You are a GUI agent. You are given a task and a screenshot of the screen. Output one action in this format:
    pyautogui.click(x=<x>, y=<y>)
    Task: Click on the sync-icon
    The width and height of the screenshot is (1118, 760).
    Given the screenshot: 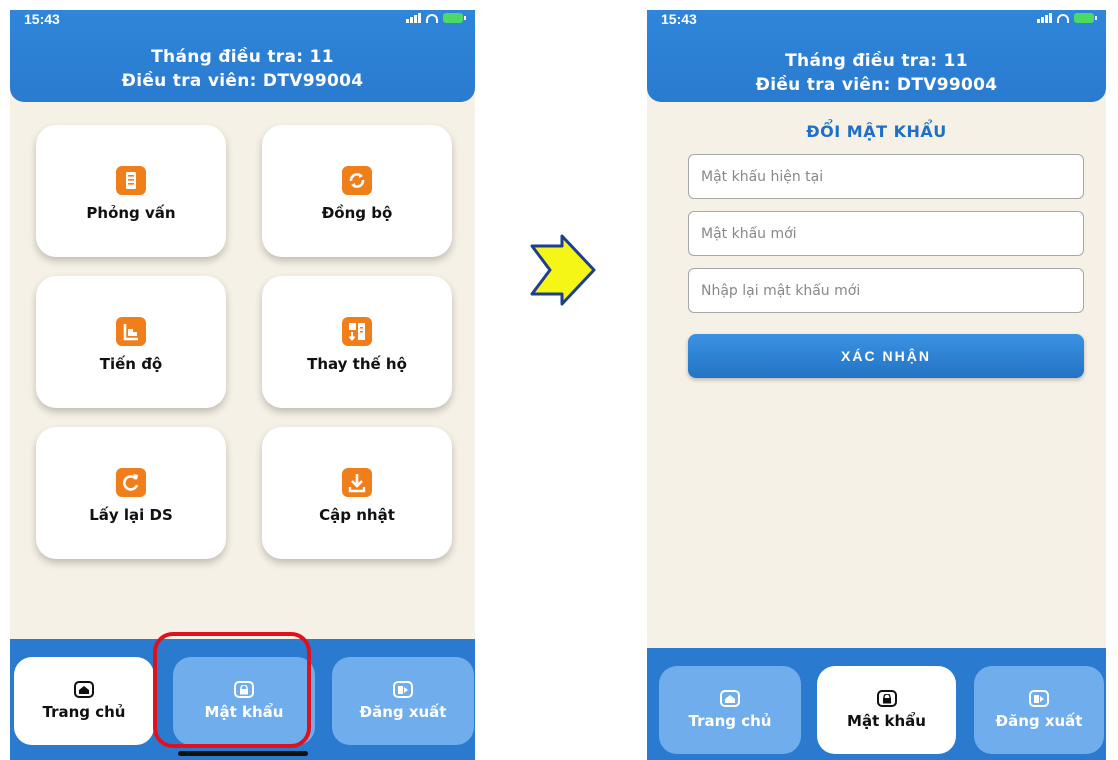 What is the action you would take?
    pyautogui.click(x=357, y=180)
    